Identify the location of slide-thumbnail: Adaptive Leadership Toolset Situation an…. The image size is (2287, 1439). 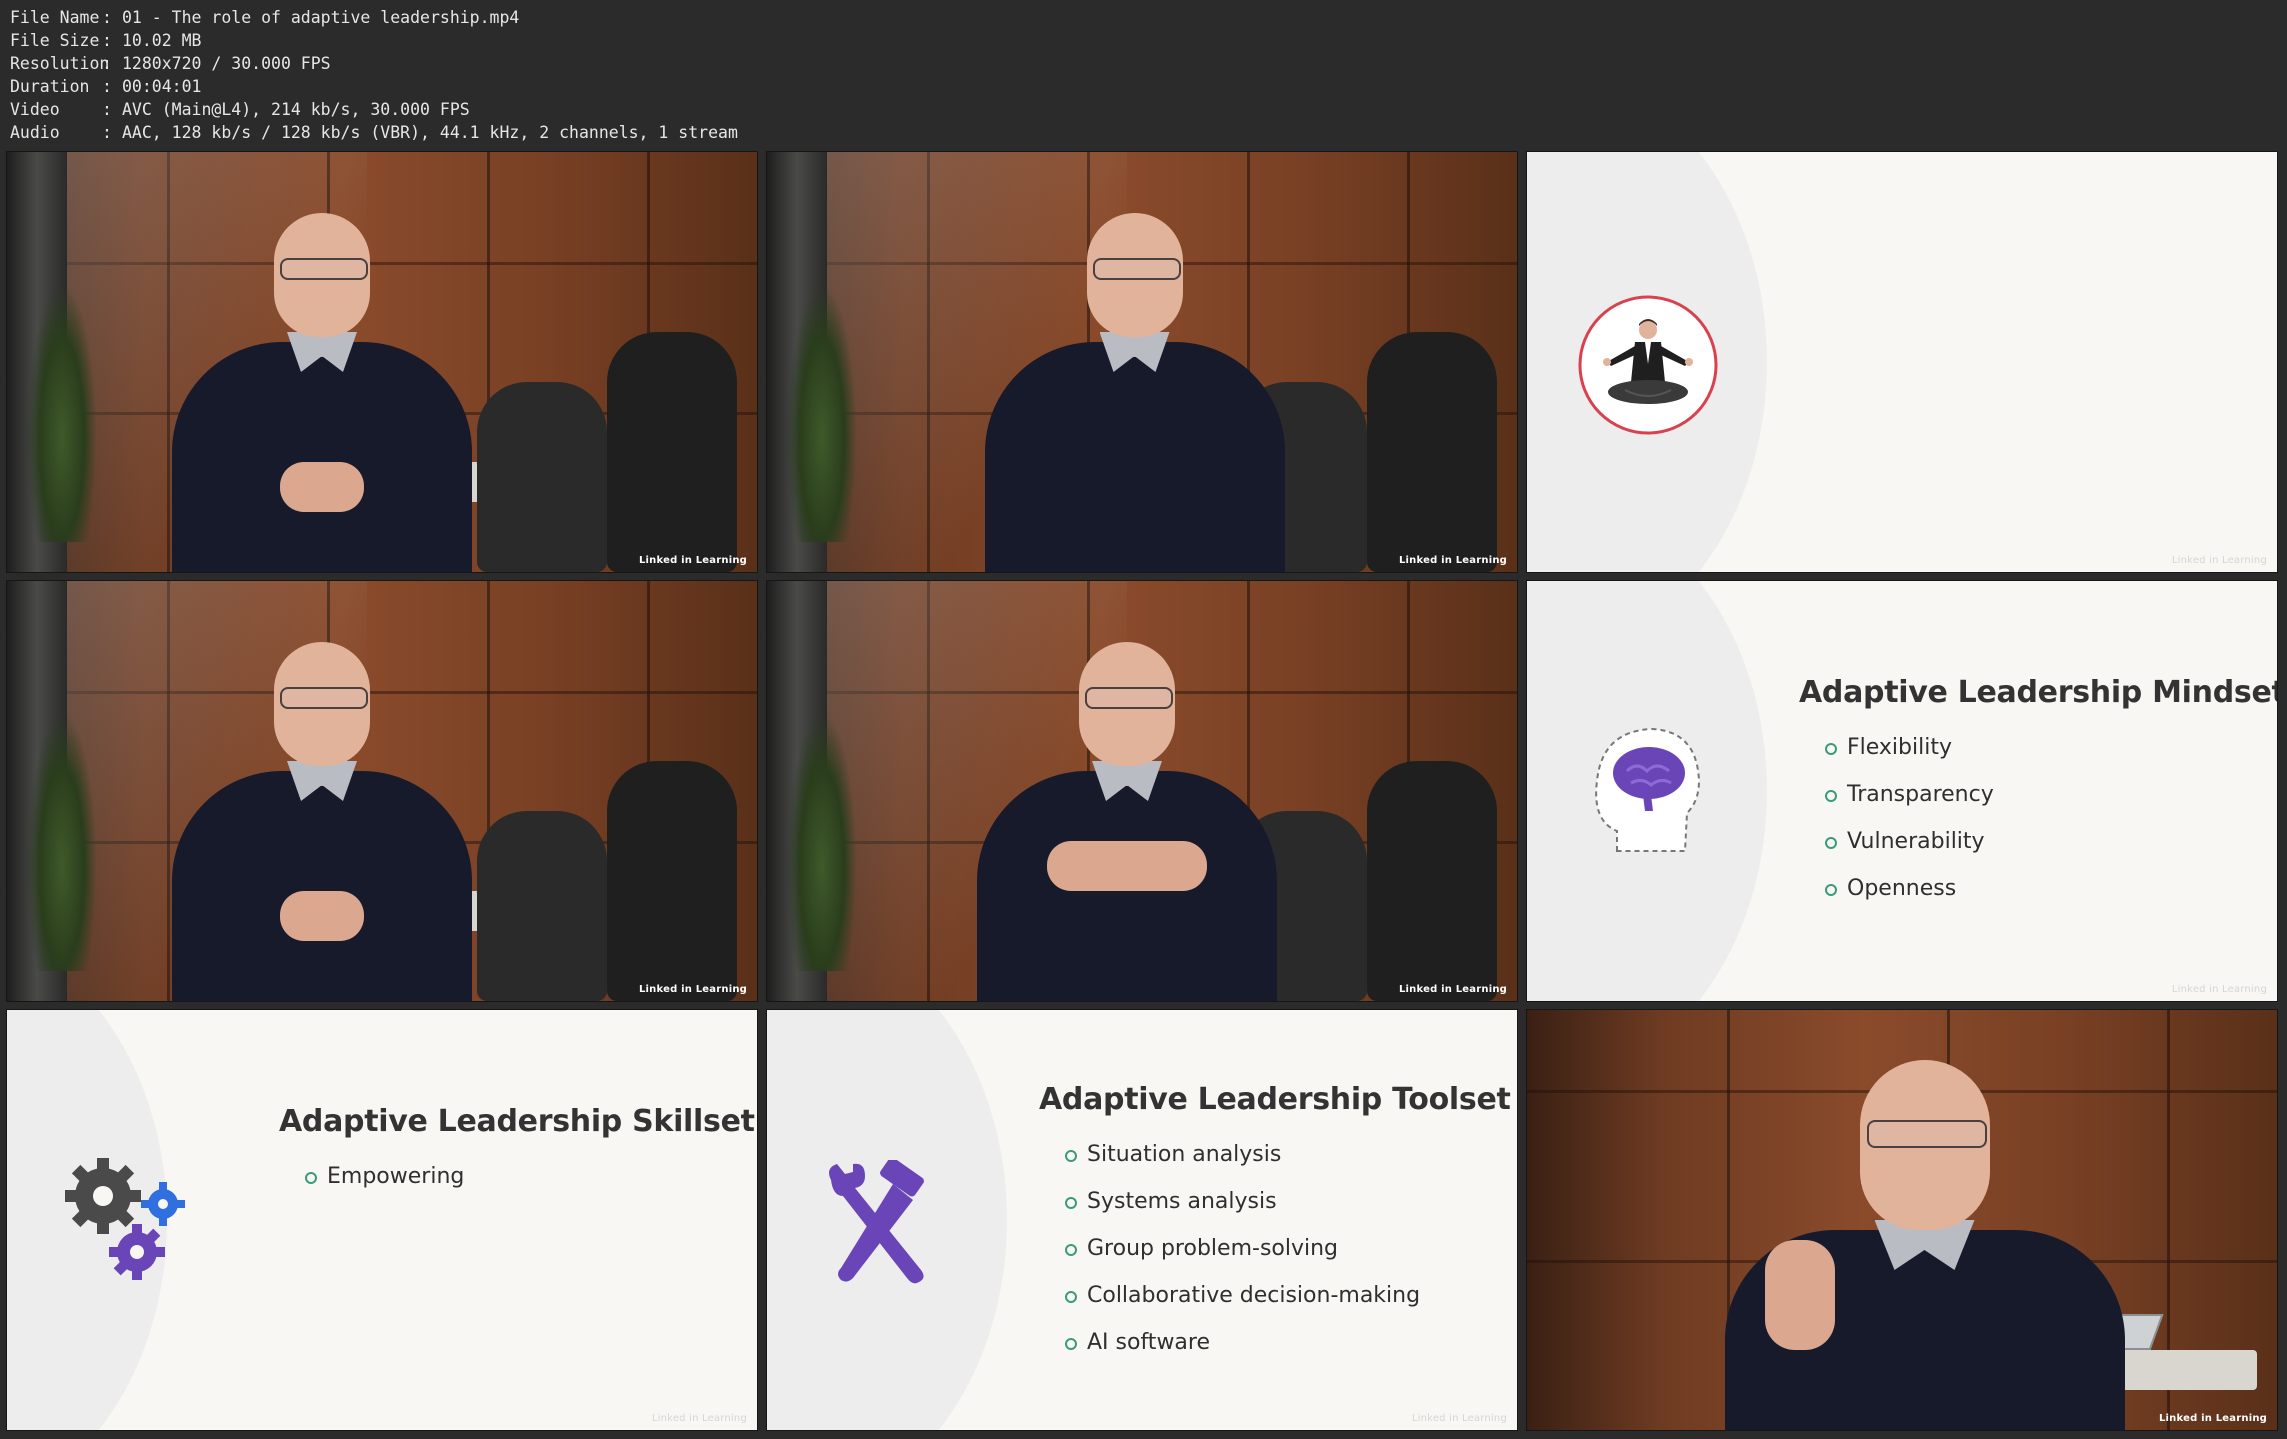
(1142, 1220).